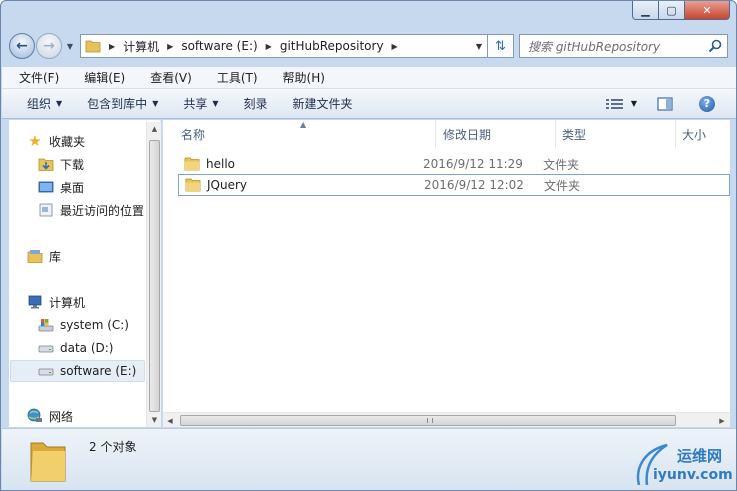 The width and height of the screenshot is (737, 491). I want to click on address-dropdown-icon: ▼, so click(479, 46).